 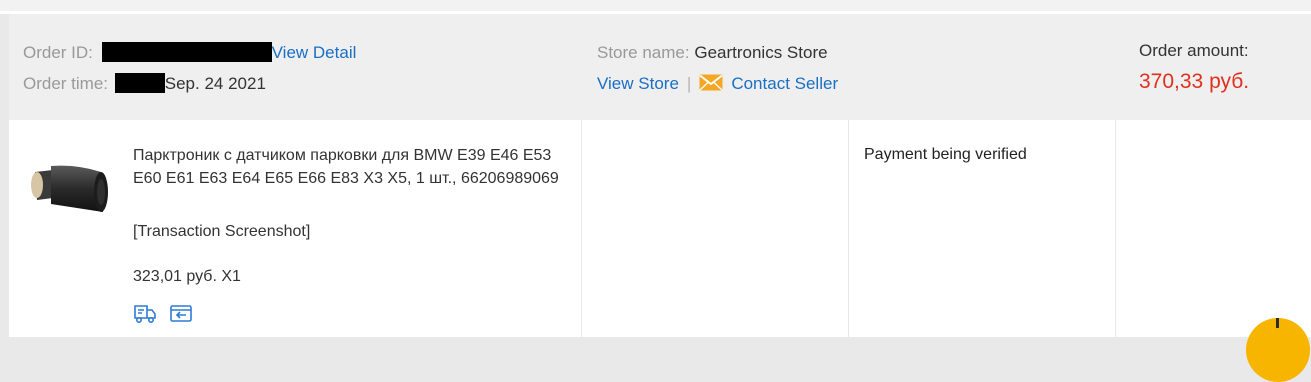 I want to click on view-store-link: View Store, so click(x=638, y=83).